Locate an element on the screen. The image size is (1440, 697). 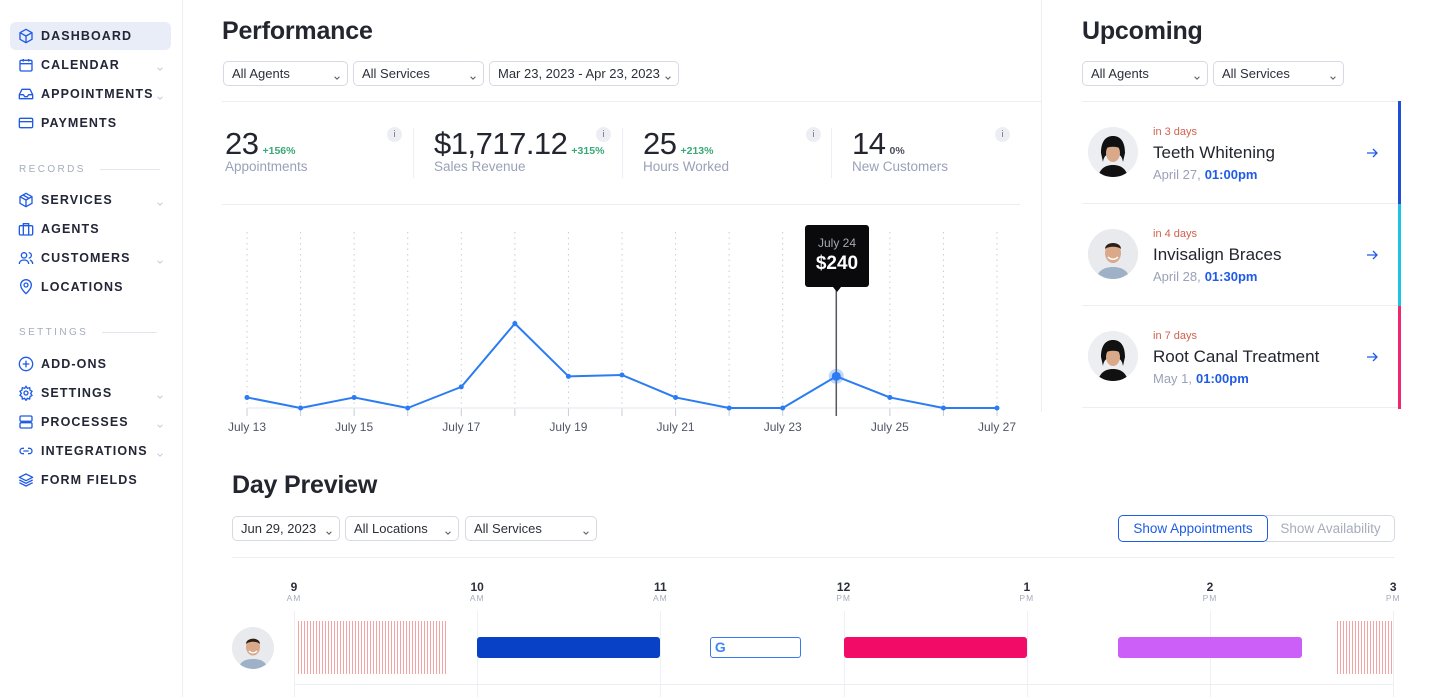
sidebar-item-label: PAYMENTS is located at coordinates (79, 123).